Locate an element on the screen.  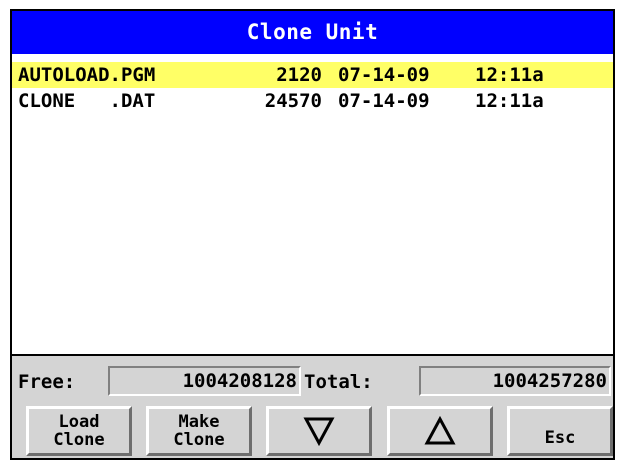
make-clone-button: Make Clone is located at coordinates (199, 431).